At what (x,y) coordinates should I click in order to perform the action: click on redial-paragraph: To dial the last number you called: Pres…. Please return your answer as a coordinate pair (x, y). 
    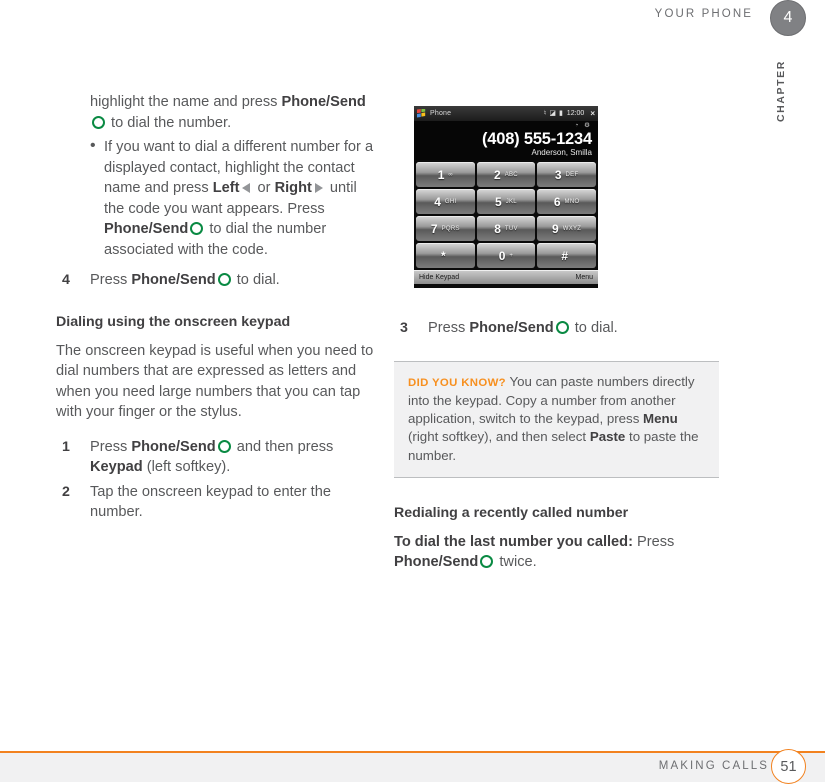
    Looking at the image, I should click on (556, 552).